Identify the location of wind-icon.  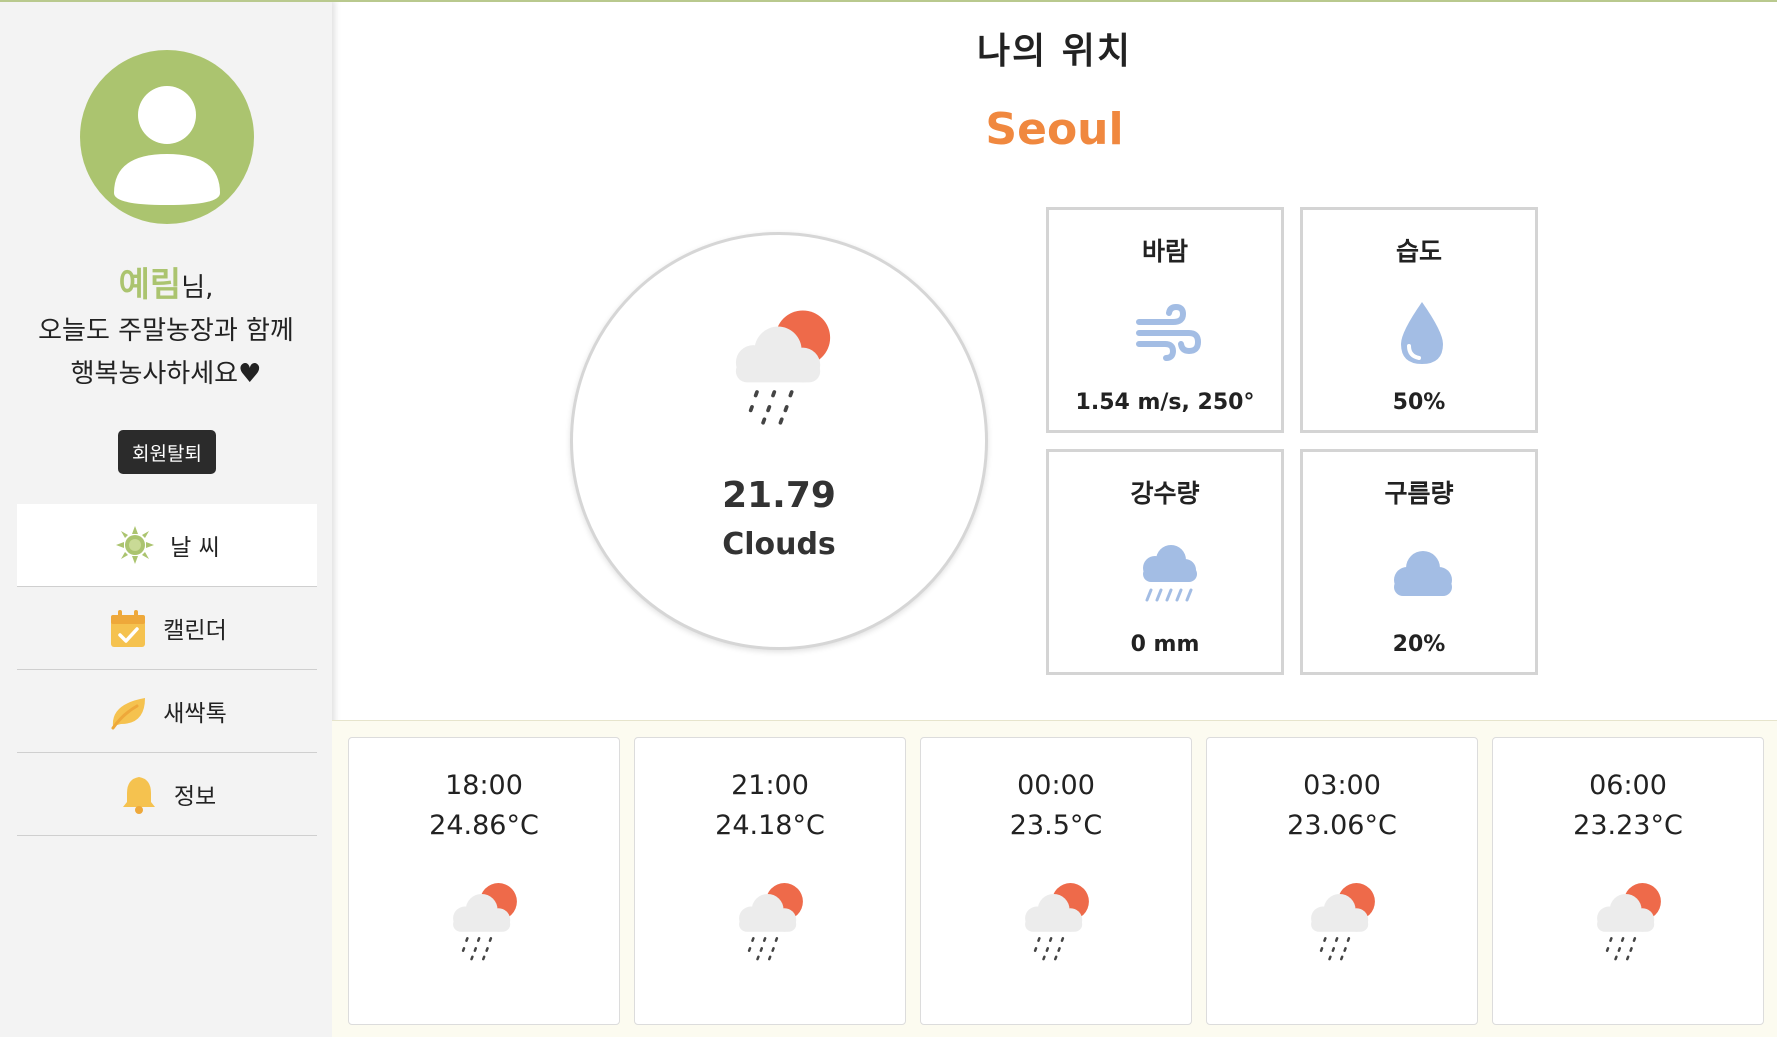
(1168, 333).